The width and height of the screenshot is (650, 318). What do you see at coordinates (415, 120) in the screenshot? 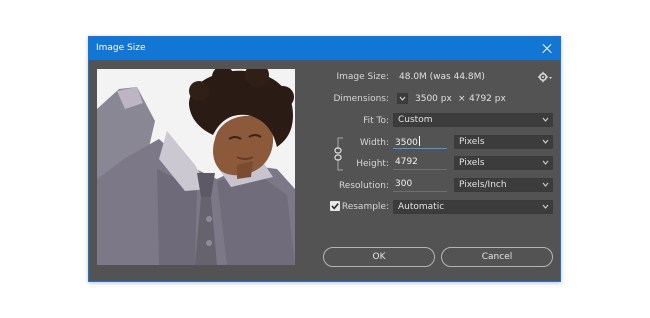
I see `fit-to-value: Custom` at bounding box center [415, 120].